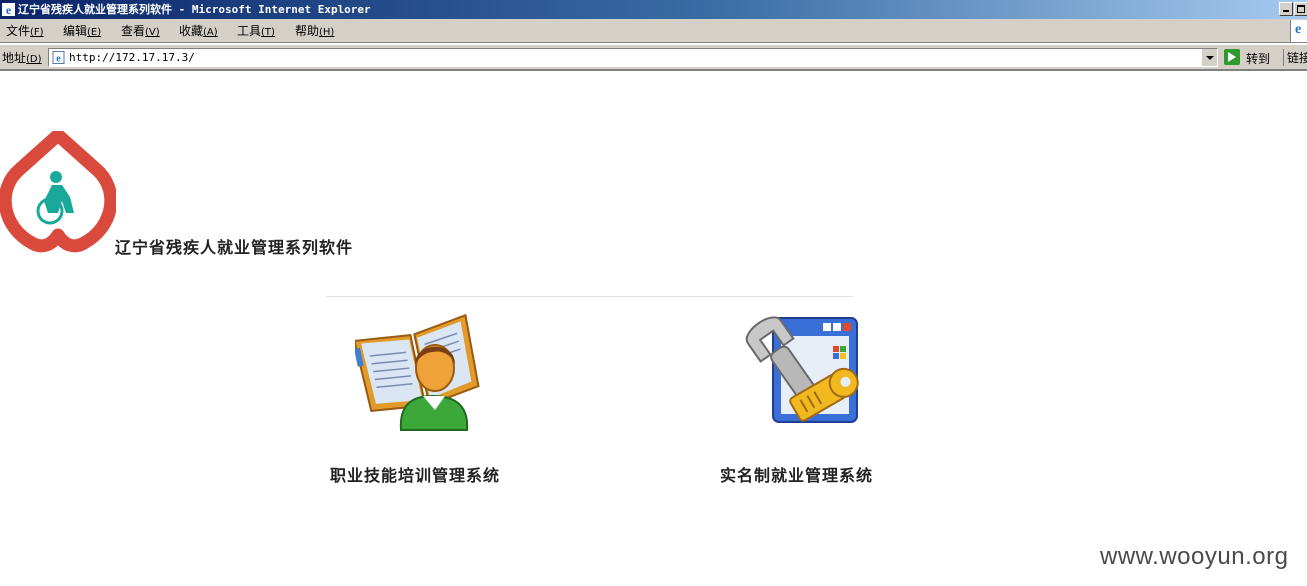 This screenshot has height=586, width=1307. Describe the element at coordinates (1258, 59) in the screenshot. I see `go-label: 转到` at that location.